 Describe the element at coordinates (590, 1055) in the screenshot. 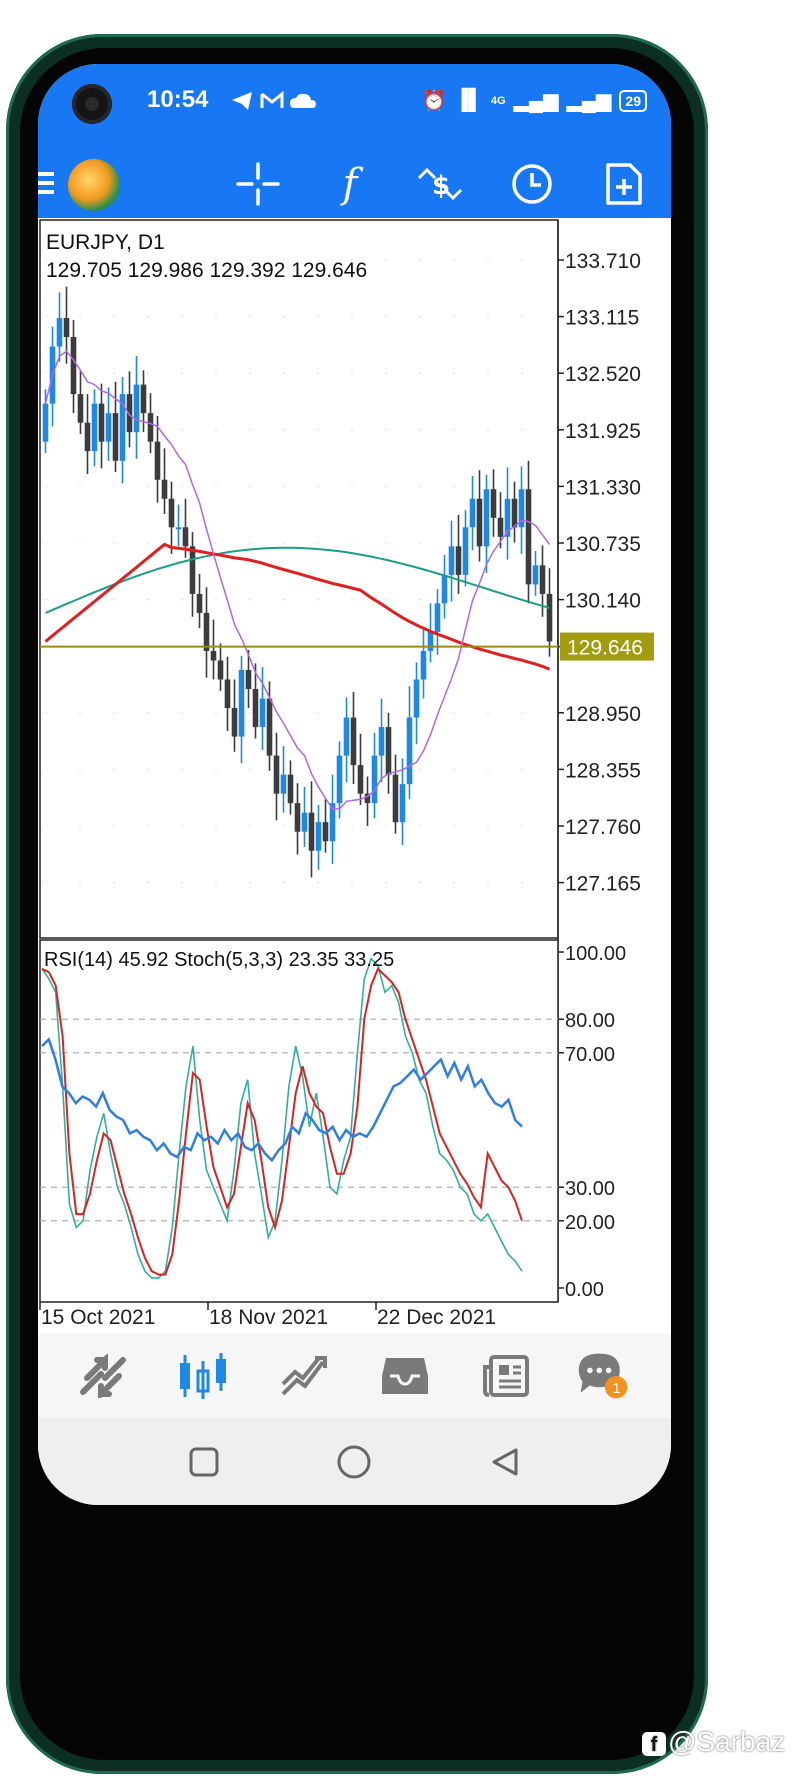

I see `indicator-level-label: 70.00` at that location.